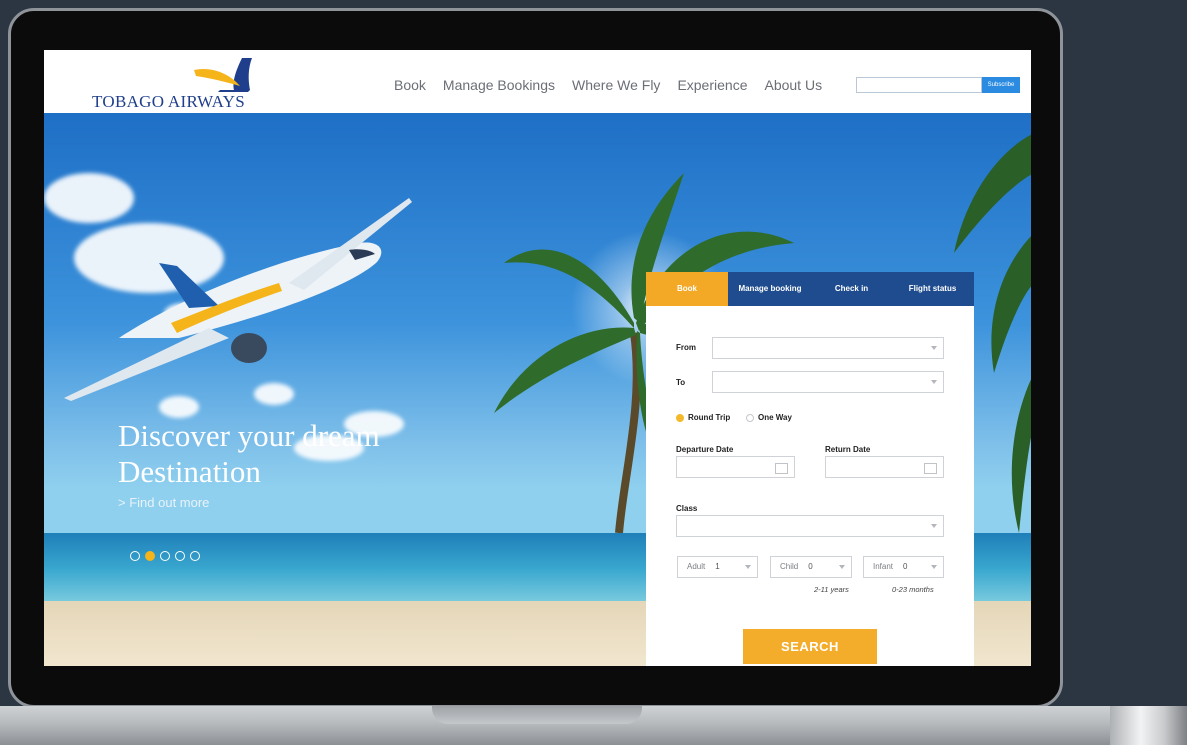 This screenshot has width=1187, height=745. Describe the element at coordinates (810, 646) in the screenshot. I see `search-button: SEARCH` at that location.